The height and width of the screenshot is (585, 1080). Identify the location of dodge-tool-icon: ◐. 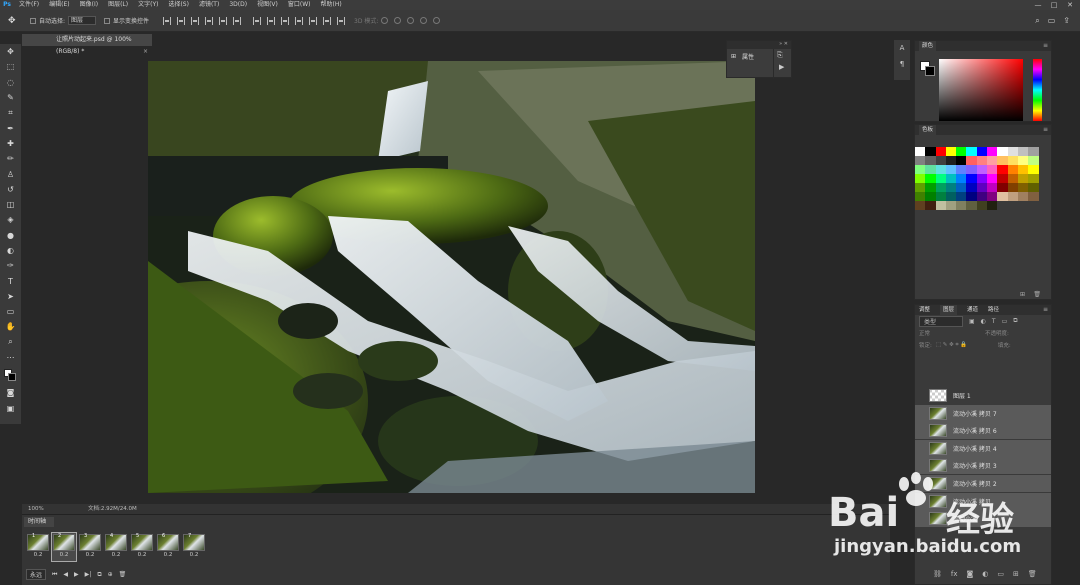
(10, 250).